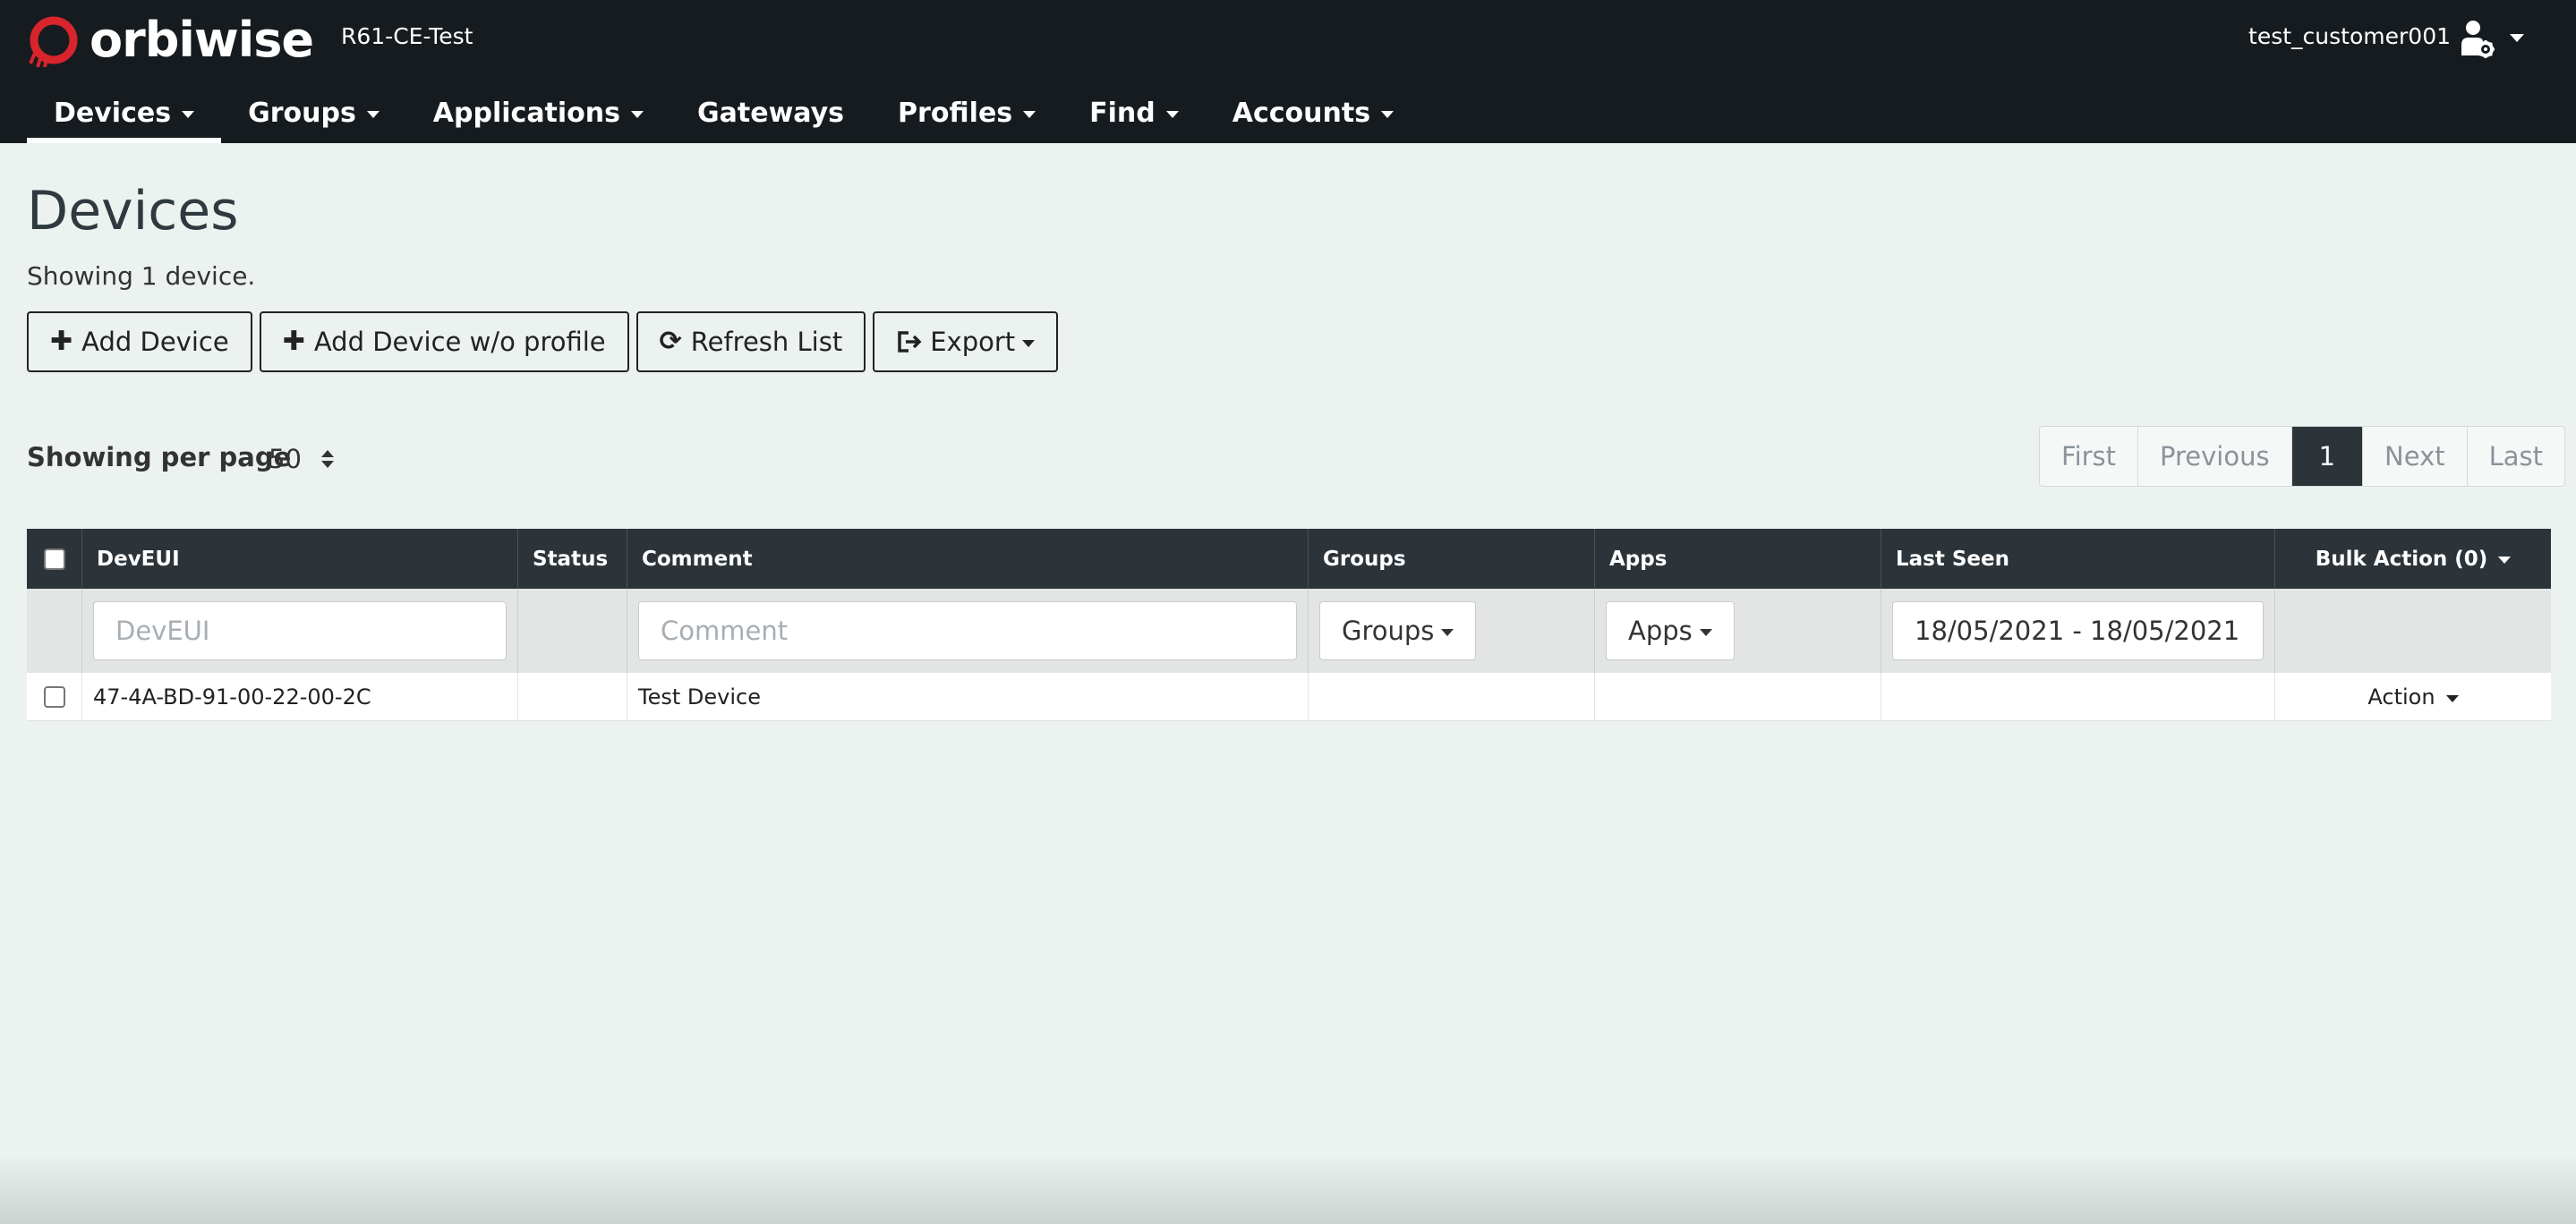 This screenshot has height=1224, width=2576. I want to click on pagination-previous: Previous, so click(2215, 457).